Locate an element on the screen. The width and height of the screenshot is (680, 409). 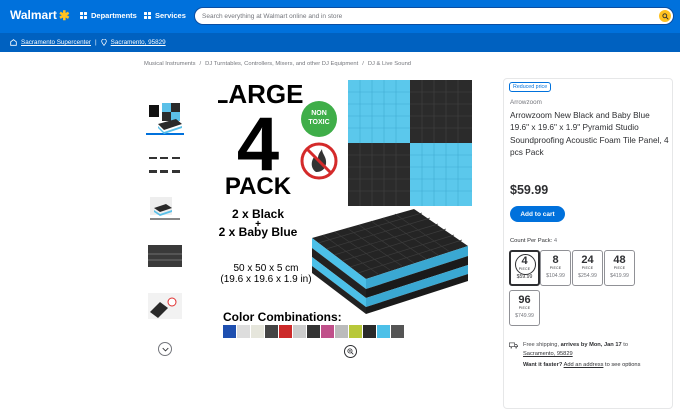
chevron-down-icon is located at coordinates (165, 349).